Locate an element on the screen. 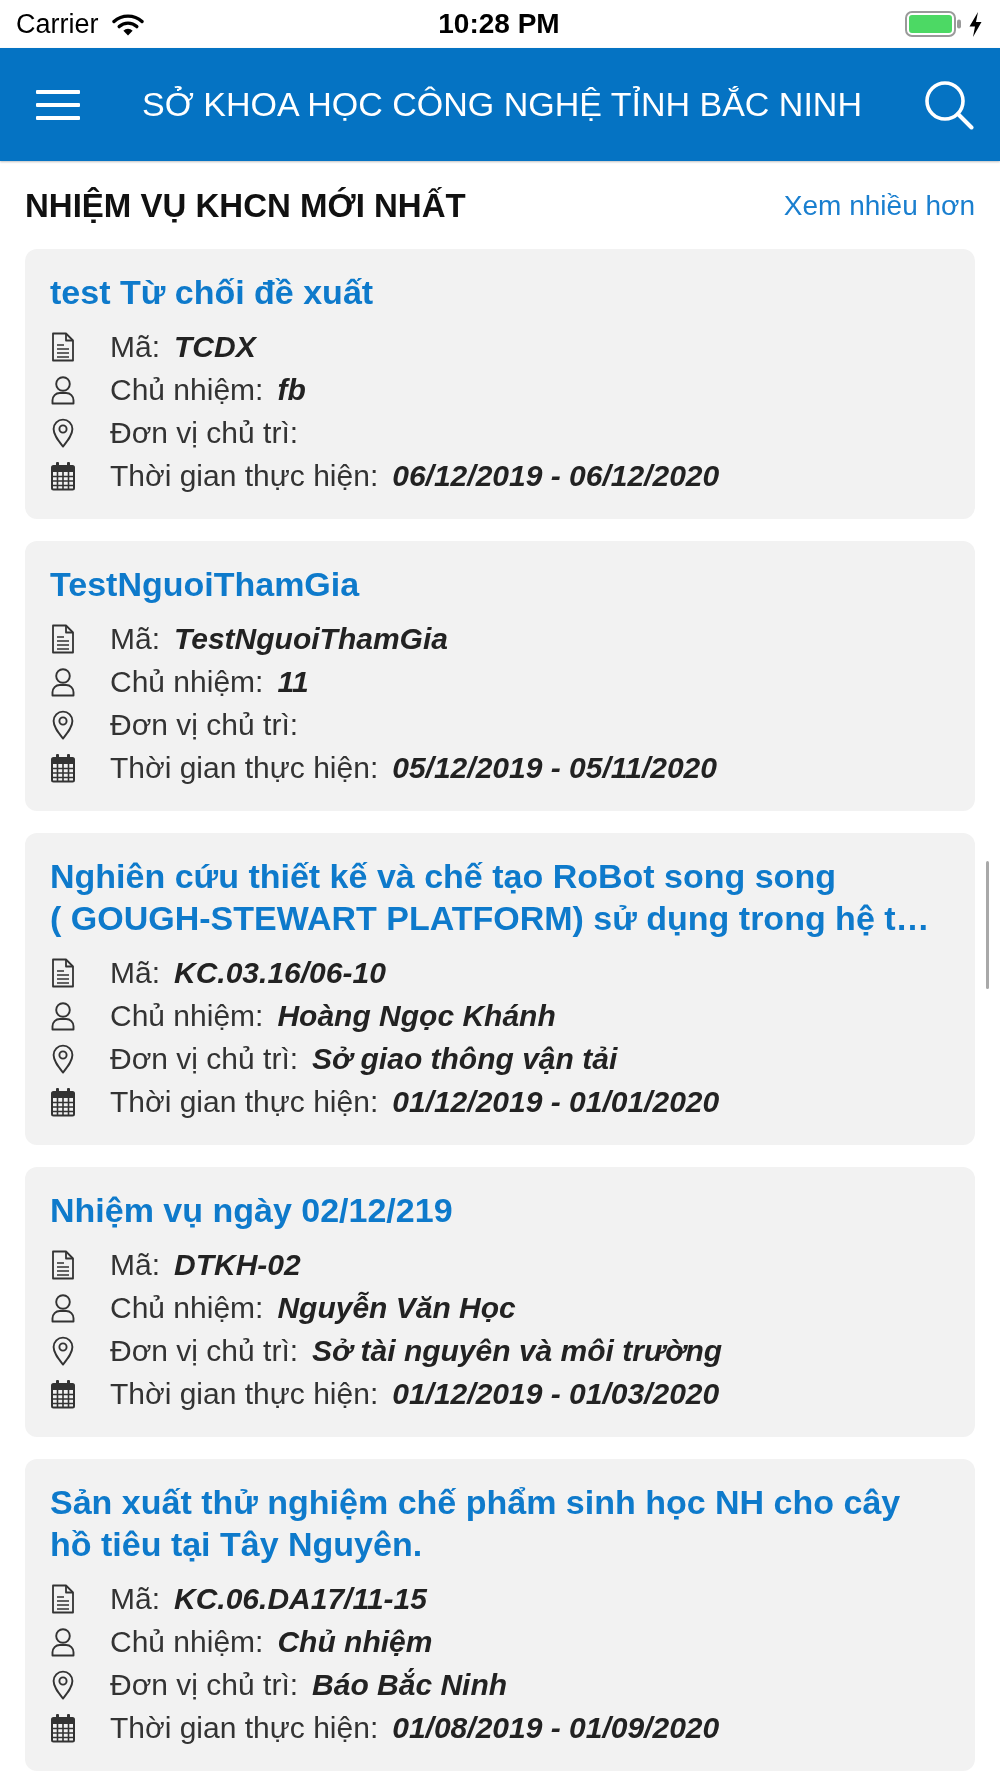  field-value: 01/12/2019 - 01/03/2020 is located at coordinates (556, 1393).